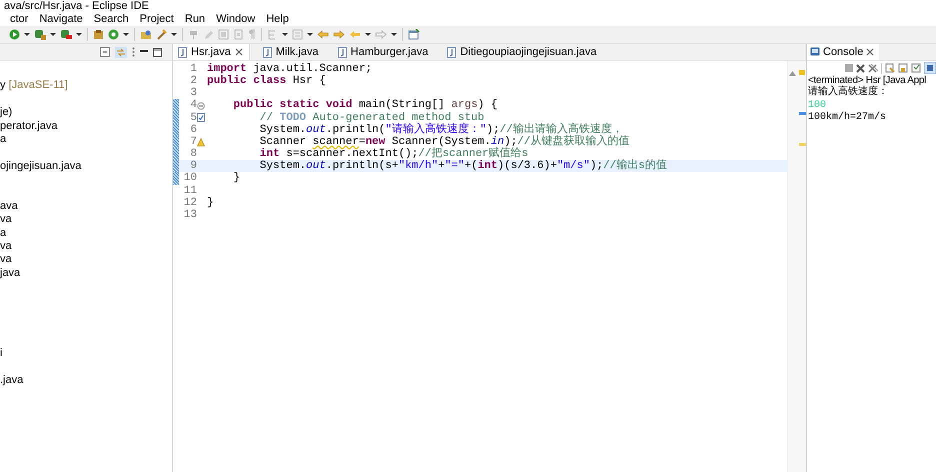 The width and height of the screenshot is (936, 472). What do you see at coordinates (105, 52) in the screenshot?
I see `collapse-all-icon` at bounding box center [105, 52].